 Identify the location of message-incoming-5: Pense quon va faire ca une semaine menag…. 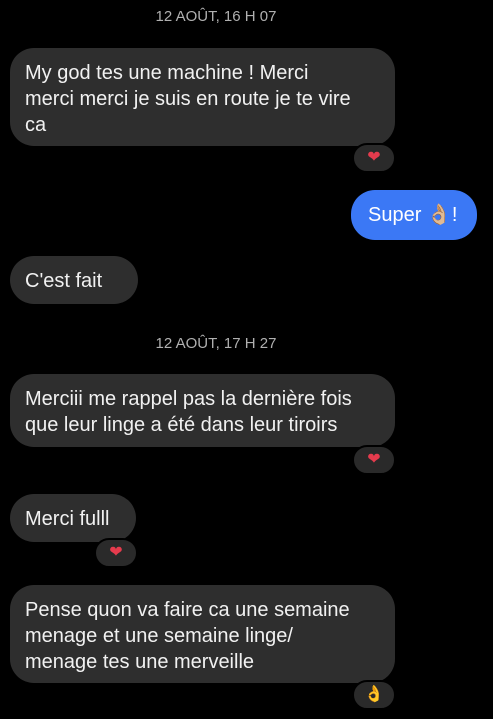
(202, 634).